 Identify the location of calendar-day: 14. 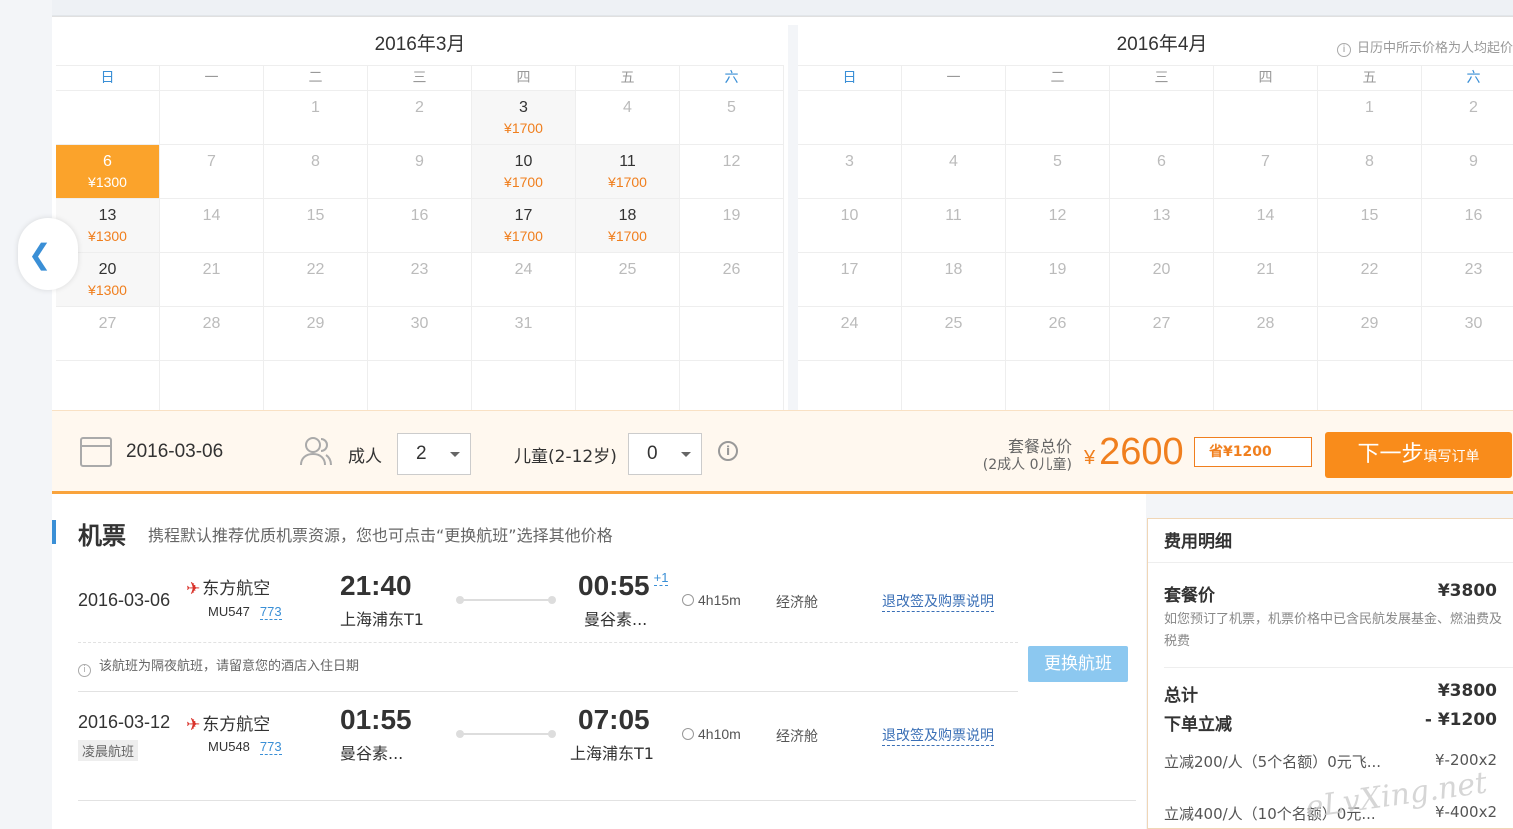
(212, 226).